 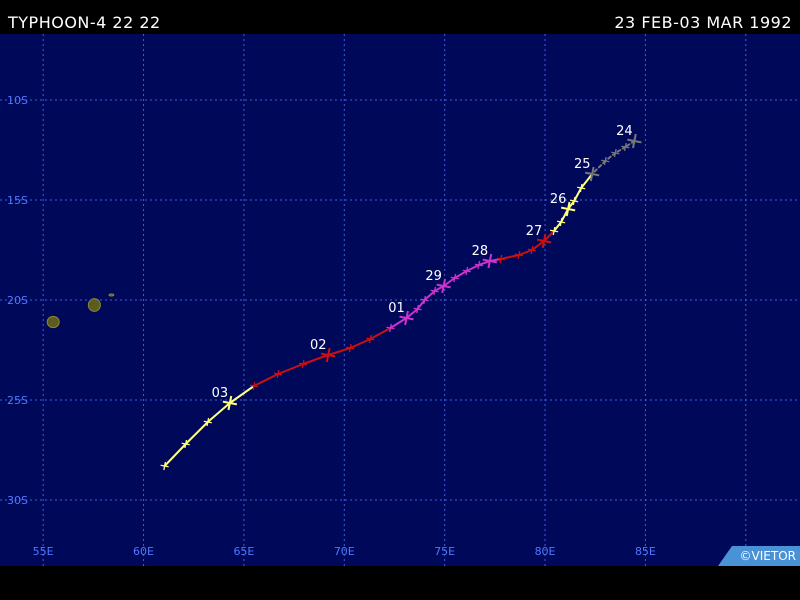 I want to click on date-label: 27, so click(x=534, y=231).